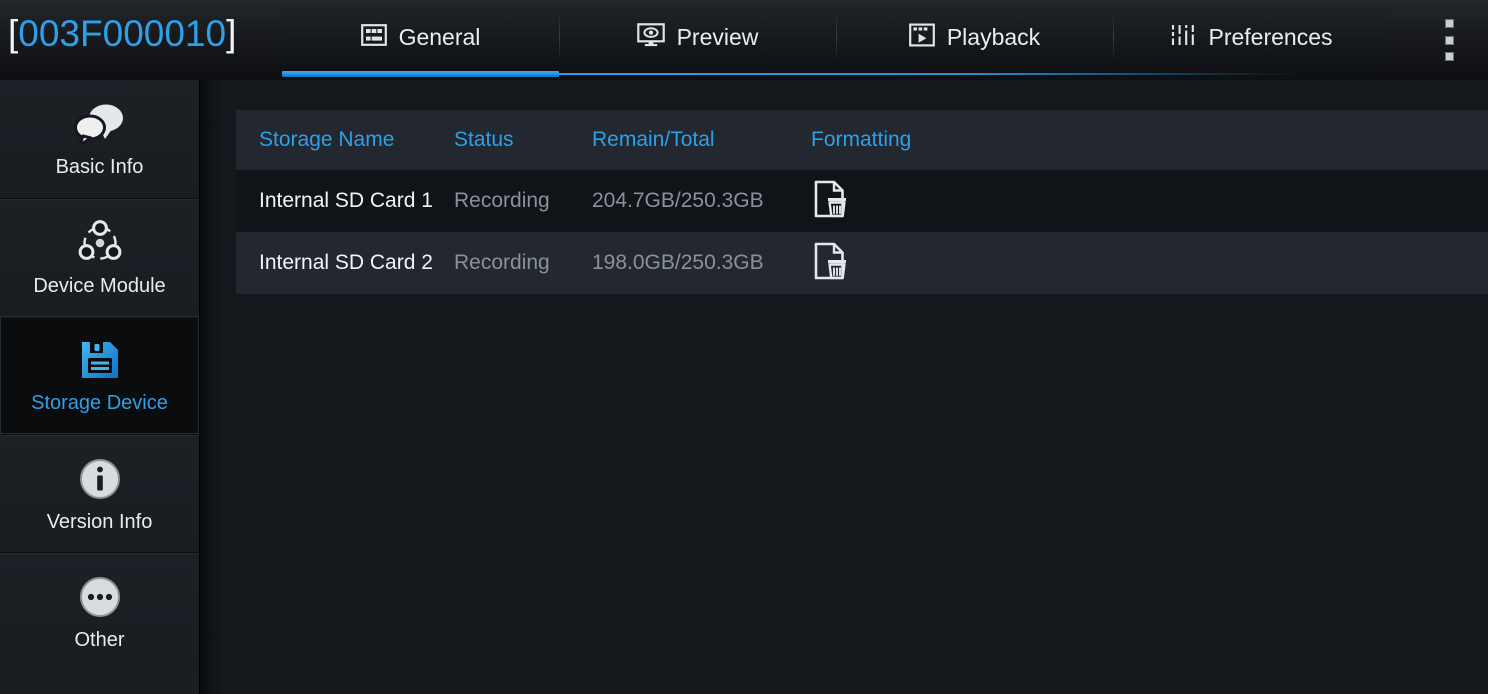  I want to click on main-tab-bar: General Preview Playback Preferences, so click(836, 37).